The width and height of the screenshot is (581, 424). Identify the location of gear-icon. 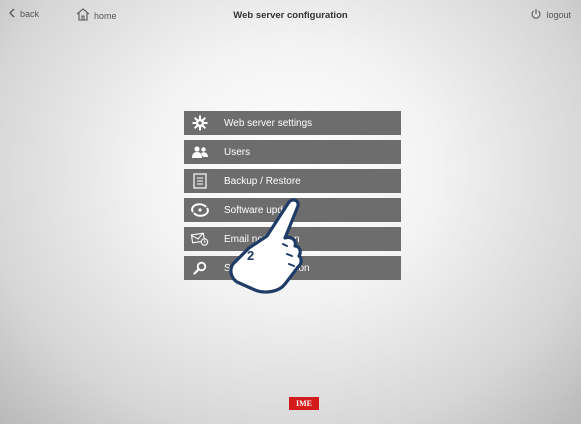
(200, 123).